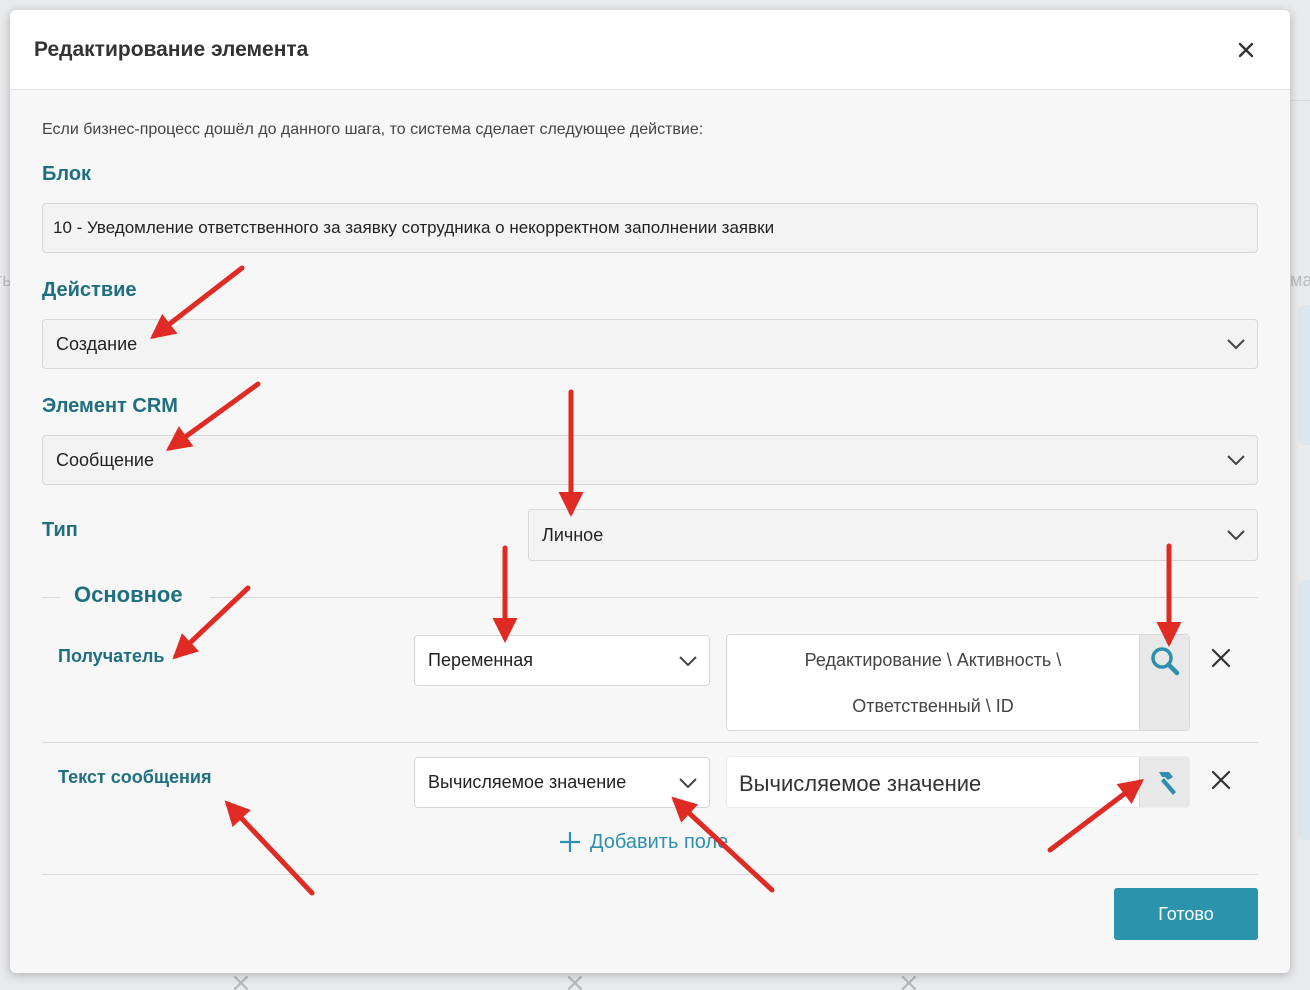 Image resolution: width=1310 pixels, height=990 pixels. I want to click on close-dialog-button, so click(1246, 50).